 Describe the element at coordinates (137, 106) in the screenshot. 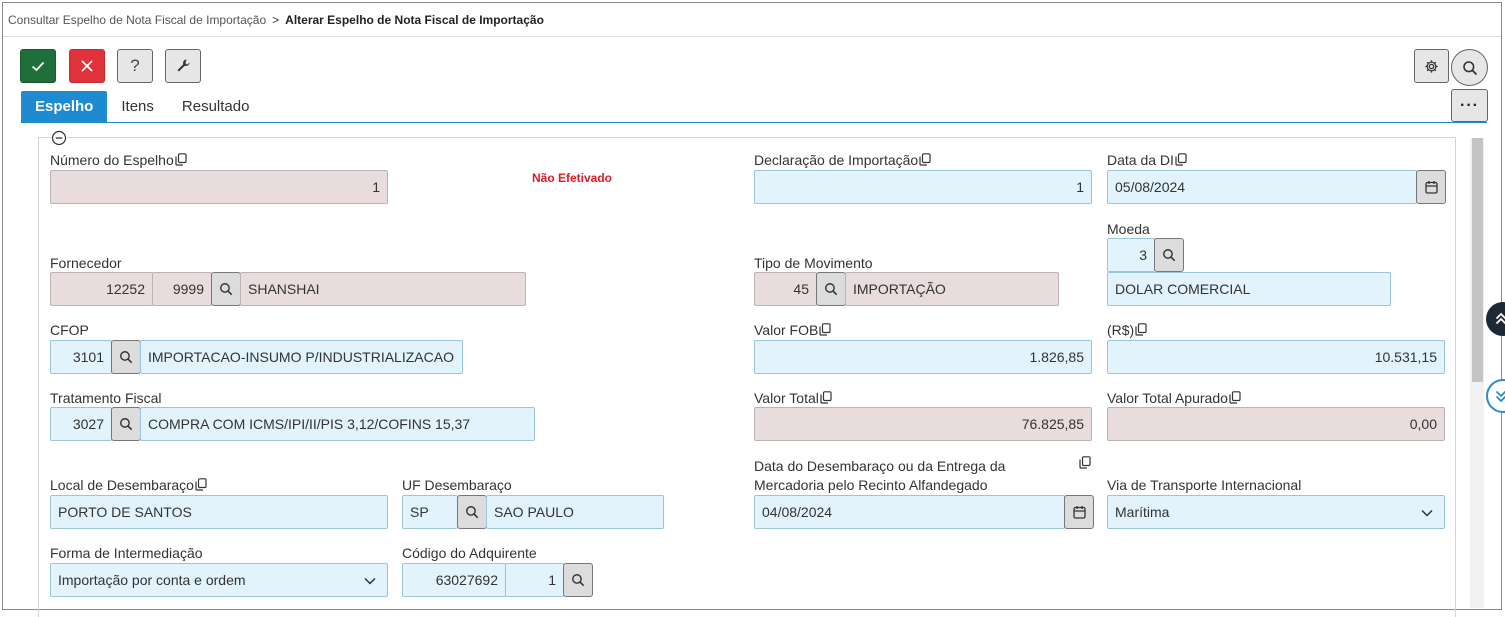

I see `tab-itens: Itens` at that location.